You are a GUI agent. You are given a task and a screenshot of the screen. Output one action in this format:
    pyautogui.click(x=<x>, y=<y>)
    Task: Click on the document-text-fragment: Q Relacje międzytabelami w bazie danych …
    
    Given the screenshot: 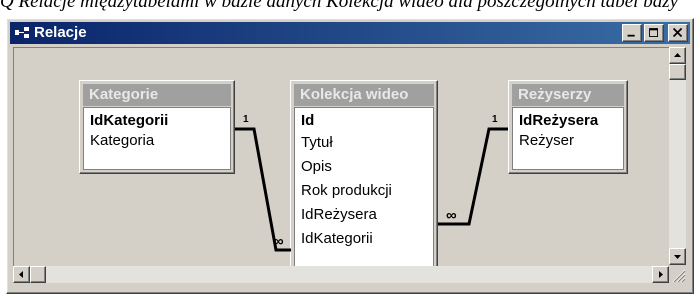 What is the action you would take?
    pyautogui.click(x=339, y=5)
    